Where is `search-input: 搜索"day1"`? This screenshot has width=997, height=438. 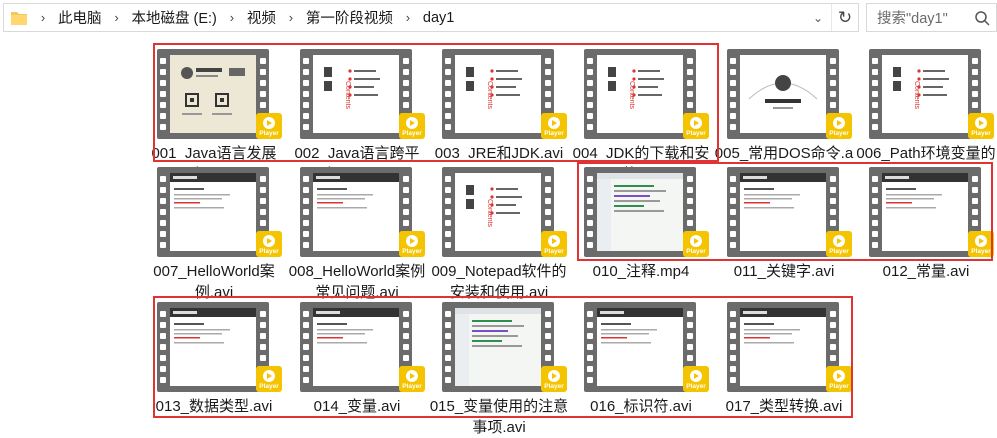 search-input: 搜索"day1" is located at coordinates (912, 17).